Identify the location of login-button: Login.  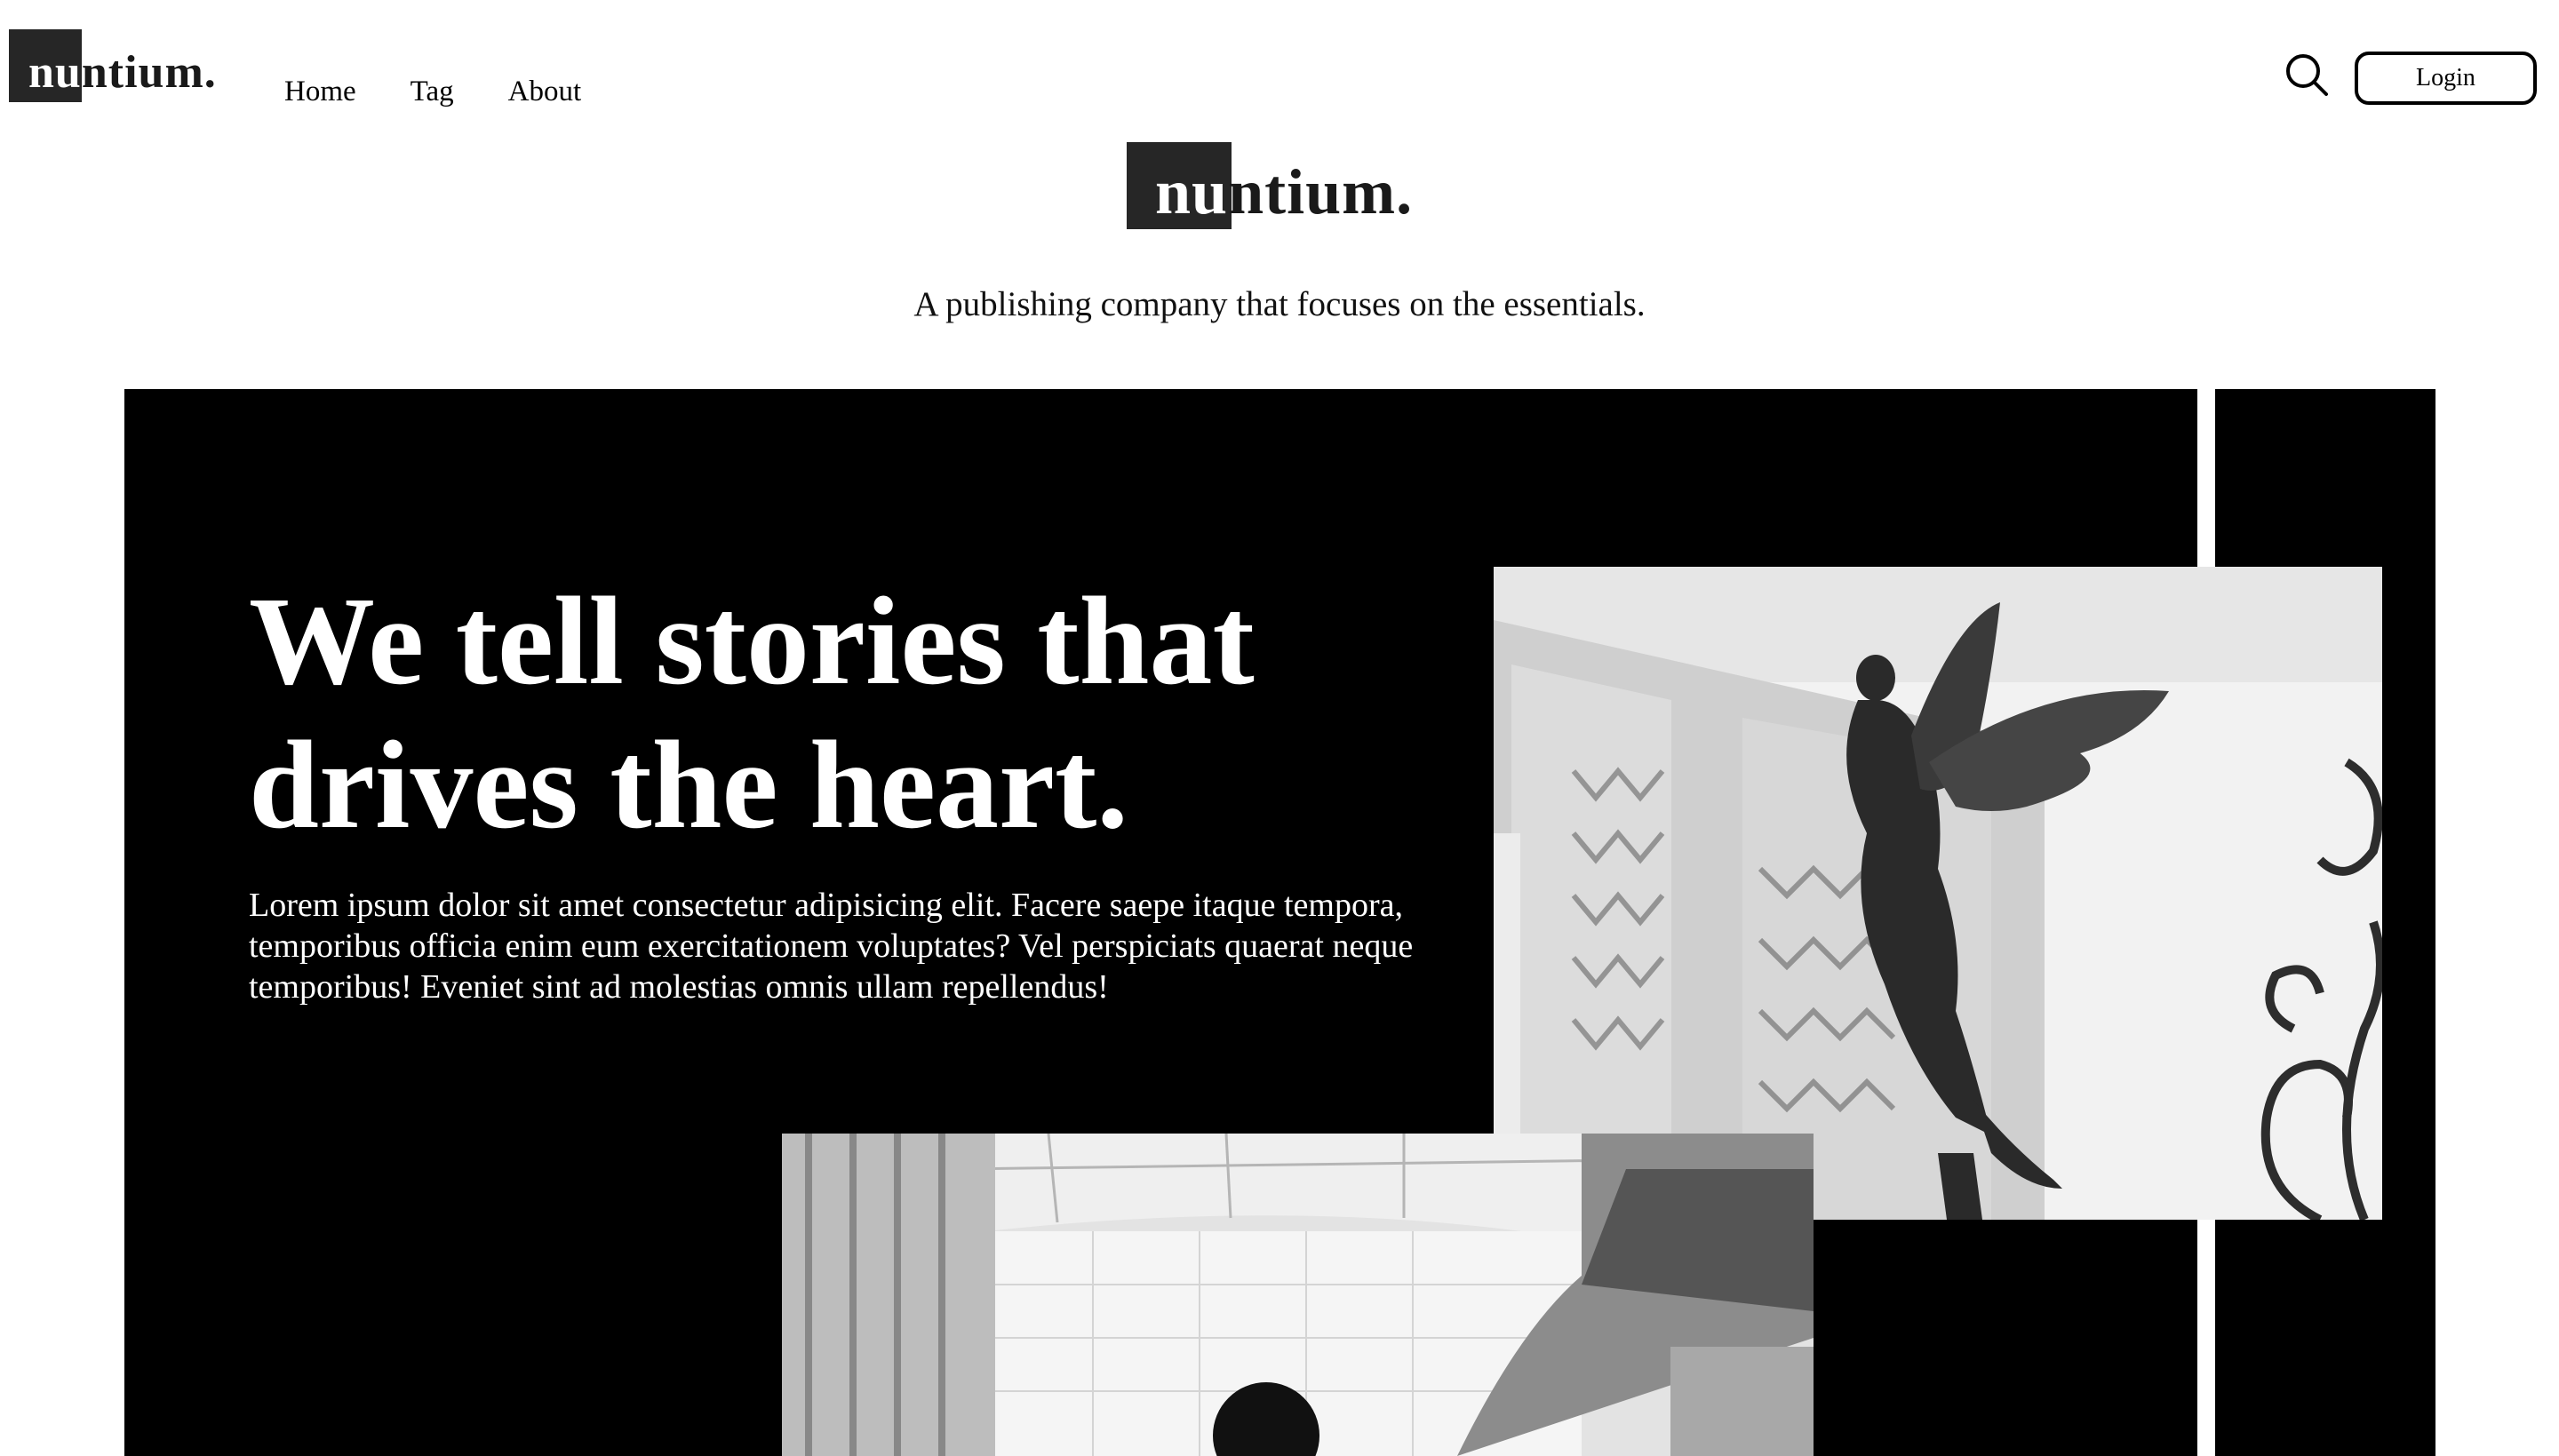
(2446, 78).